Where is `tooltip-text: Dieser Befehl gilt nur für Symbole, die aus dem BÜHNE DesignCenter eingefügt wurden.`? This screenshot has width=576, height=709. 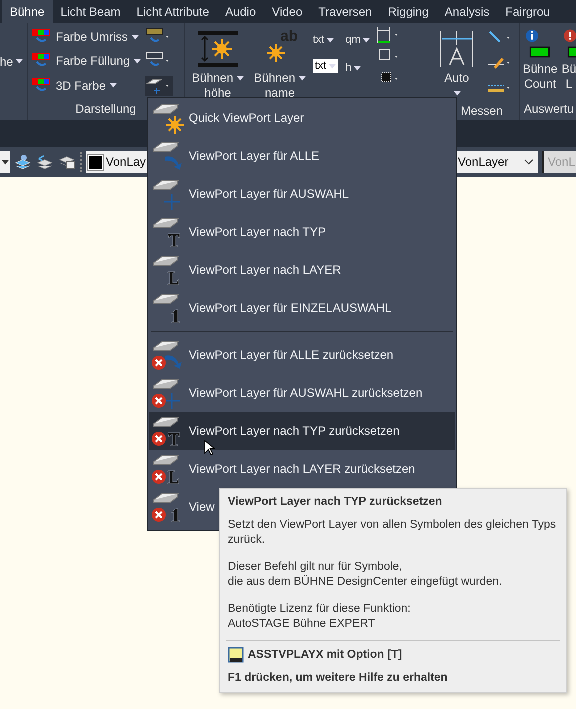 tooltip-text: Dieser Befehl gilt nur für Symbole, die aus dem BÜHNE DesignCenter eingefügt wurden. is located at coordinates (366, 575).